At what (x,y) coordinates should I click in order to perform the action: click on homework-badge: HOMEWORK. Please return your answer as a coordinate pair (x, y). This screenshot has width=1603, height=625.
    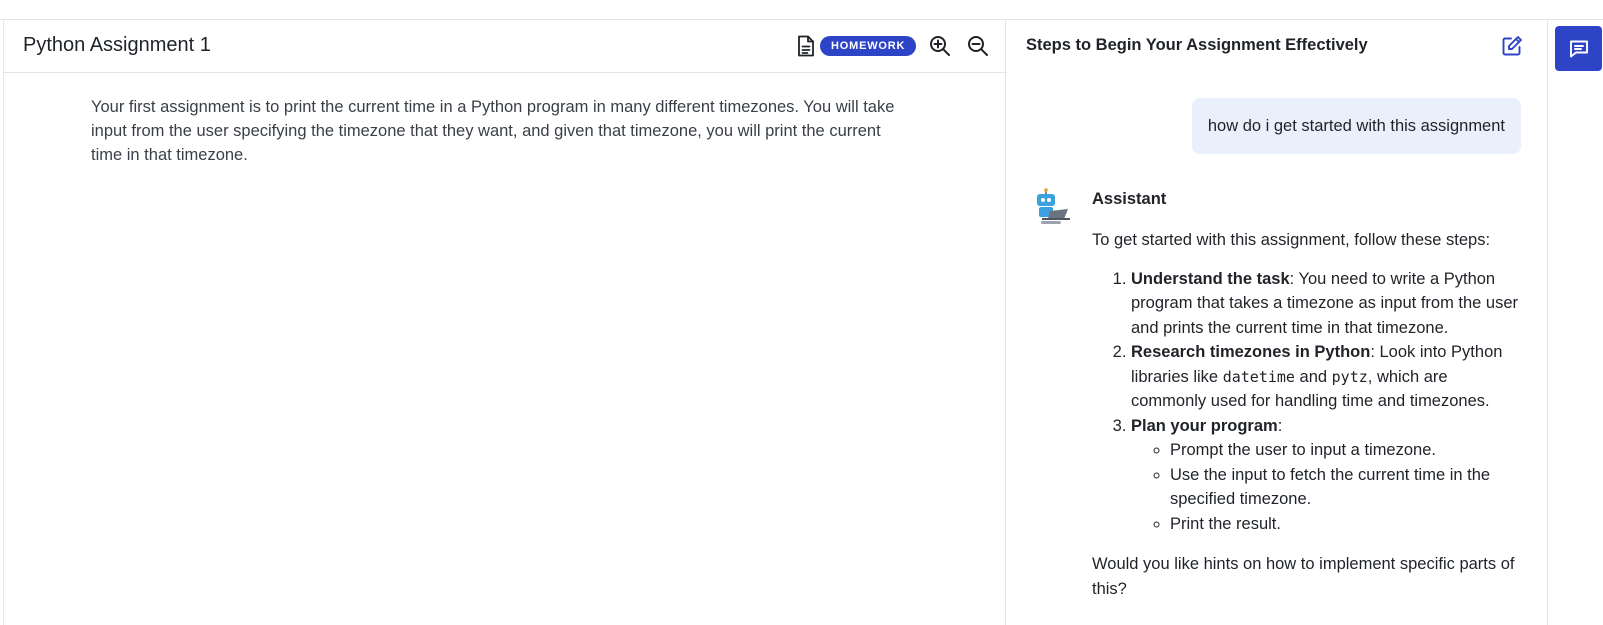
    Looking at the image, I should click on (868, 46).